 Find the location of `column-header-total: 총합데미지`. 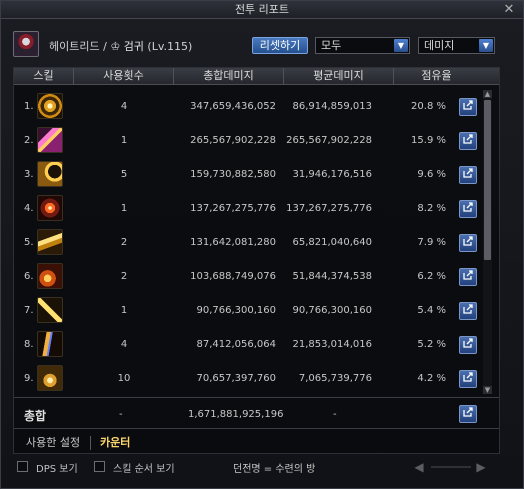

column-header-total: 총합데미지 is located at coordinates (229, 76).